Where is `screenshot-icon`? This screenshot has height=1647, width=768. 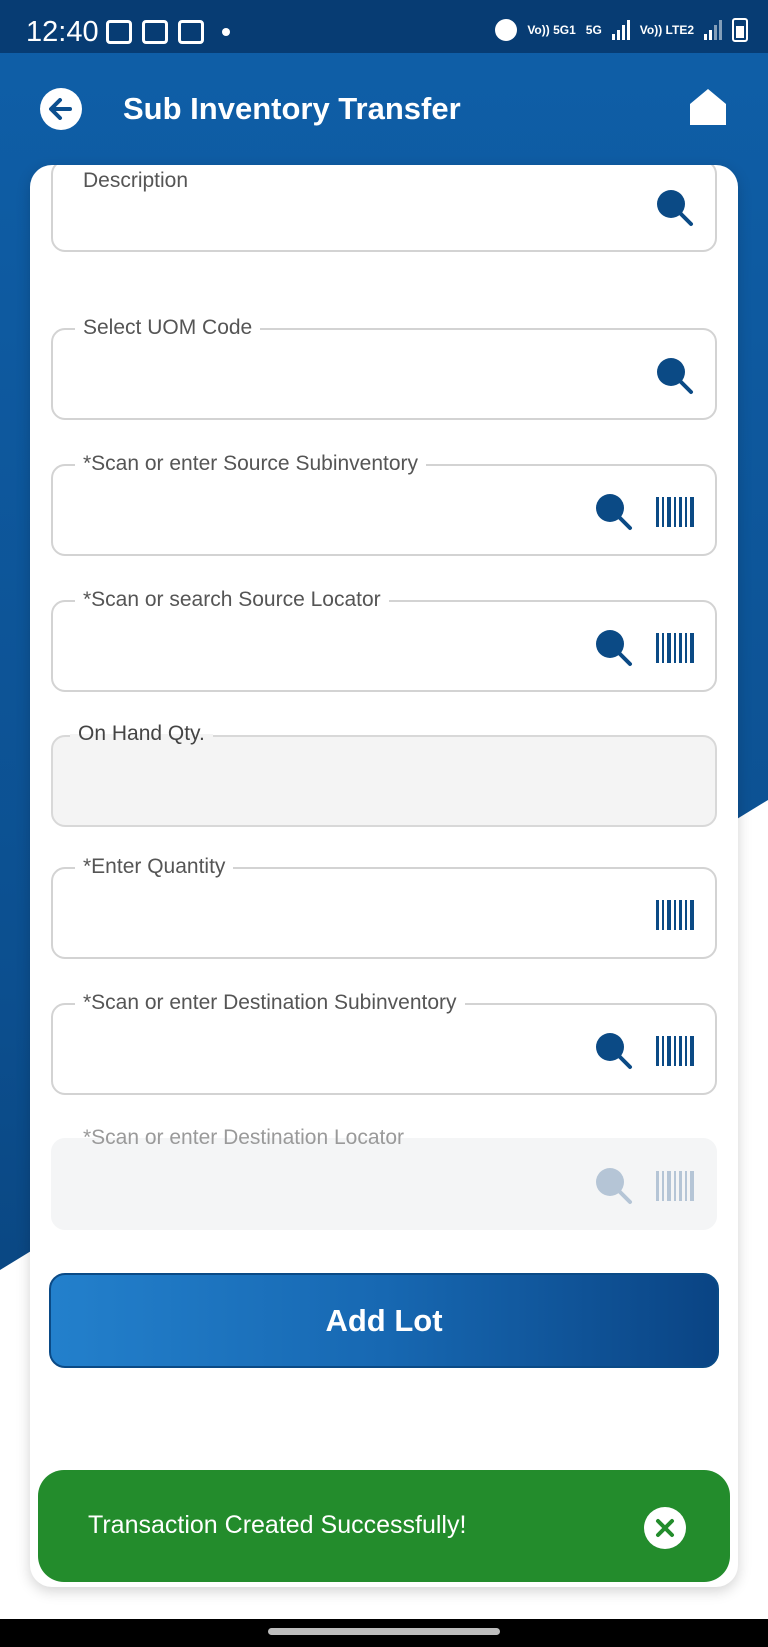
screenshot-icon is located at coordinates (155, 32).